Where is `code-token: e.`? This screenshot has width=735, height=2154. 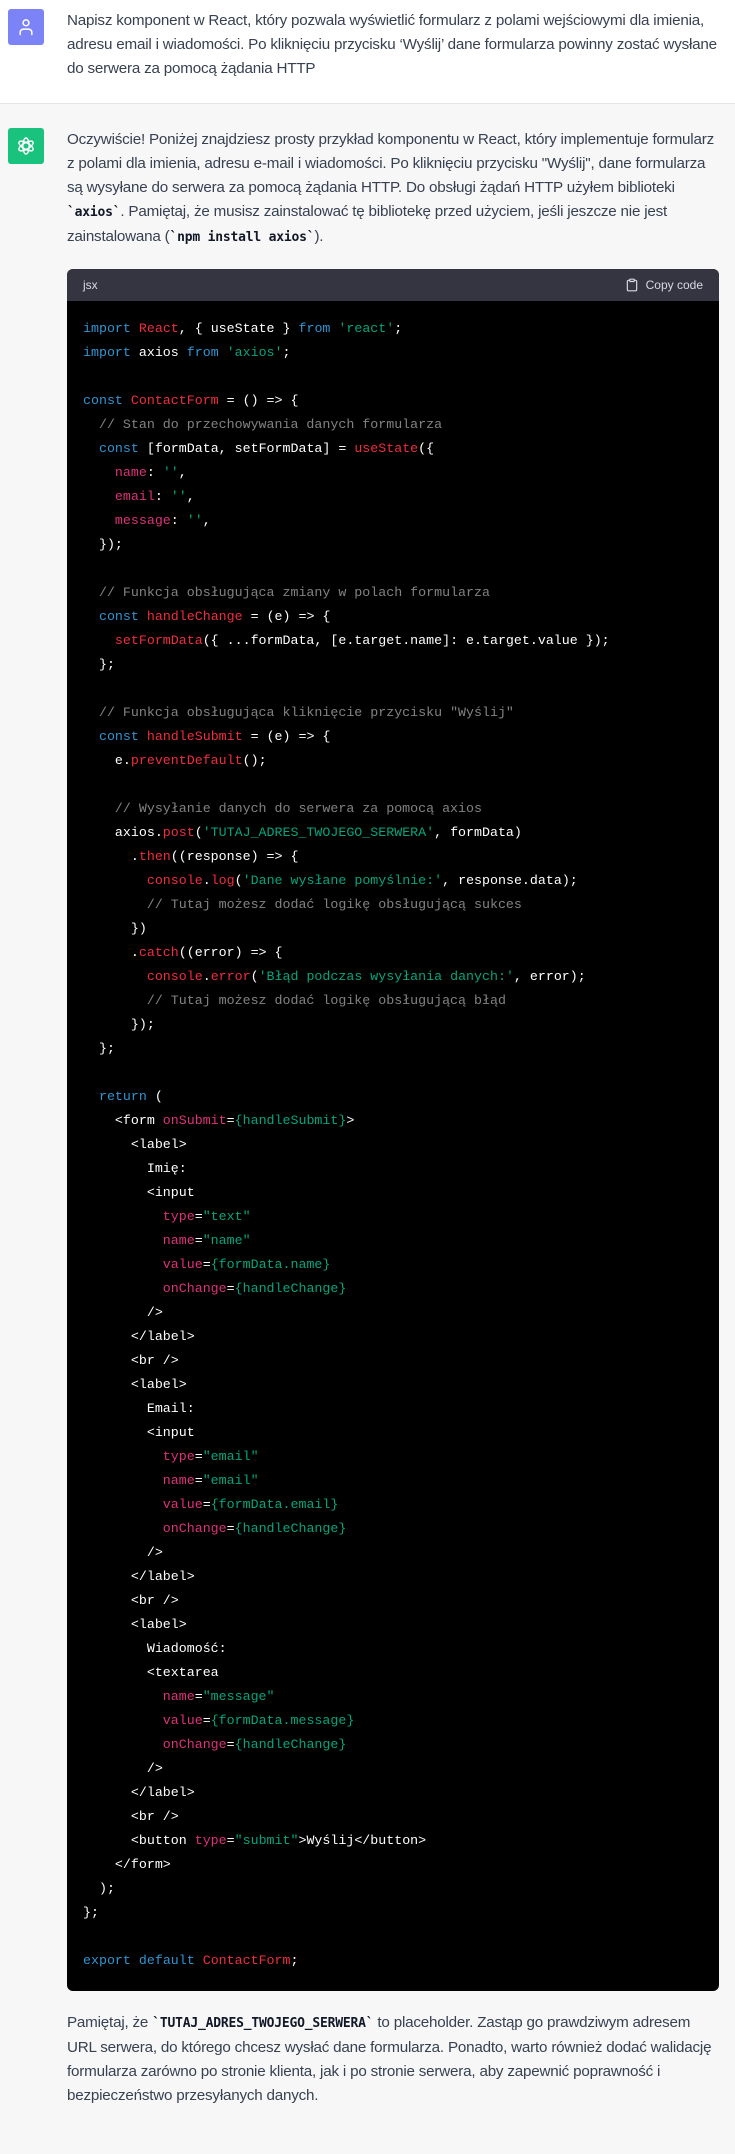
code-token: e. is located at coordinates (107, 760).